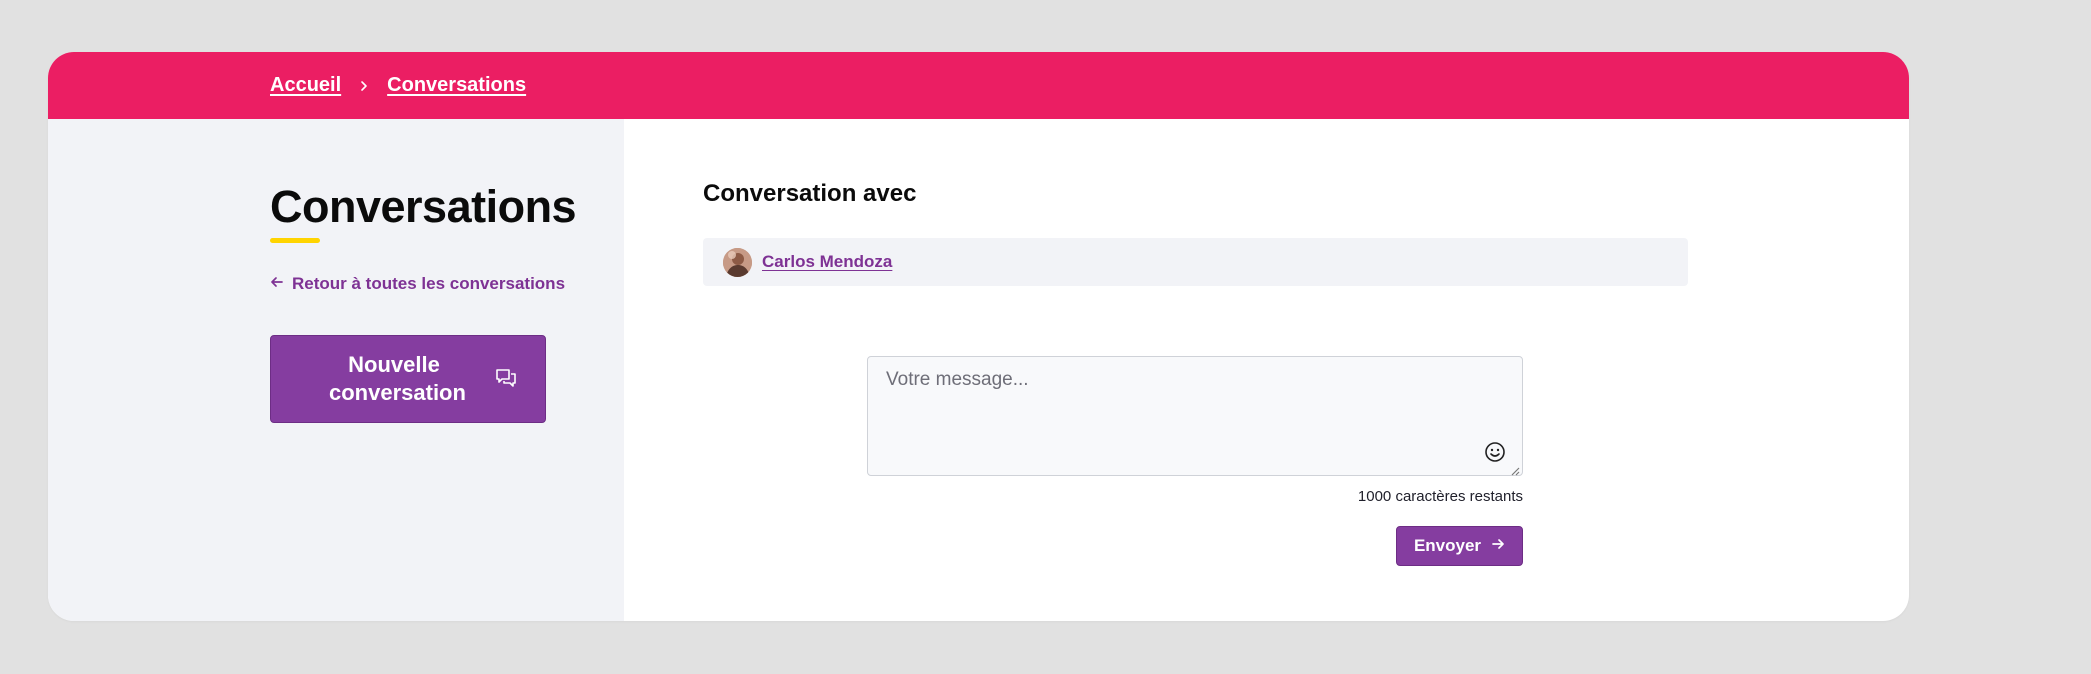 The image size is (2091, 674). I want to click on smiley-icon, so click(1495, 452).